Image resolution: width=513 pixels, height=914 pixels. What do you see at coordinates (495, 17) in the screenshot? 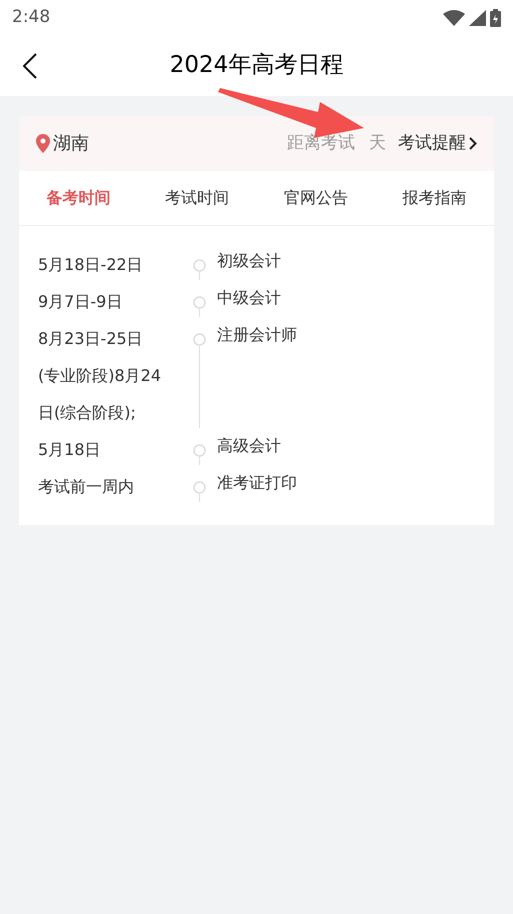
I see `battery-icon` at bounding box center [495, 17].